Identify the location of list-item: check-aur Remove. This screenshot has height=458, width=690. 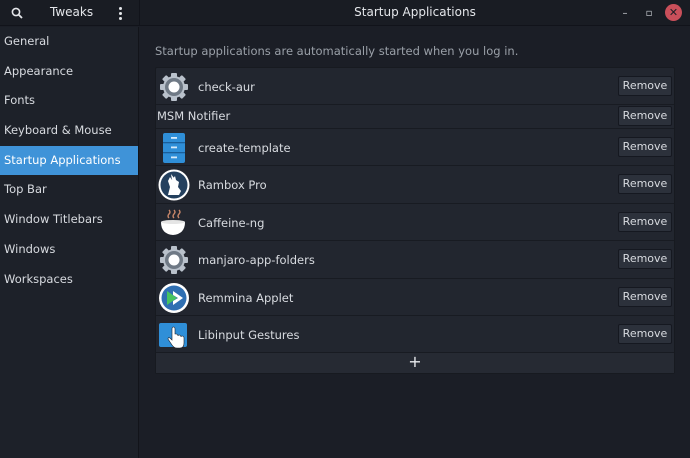
(415, 86).